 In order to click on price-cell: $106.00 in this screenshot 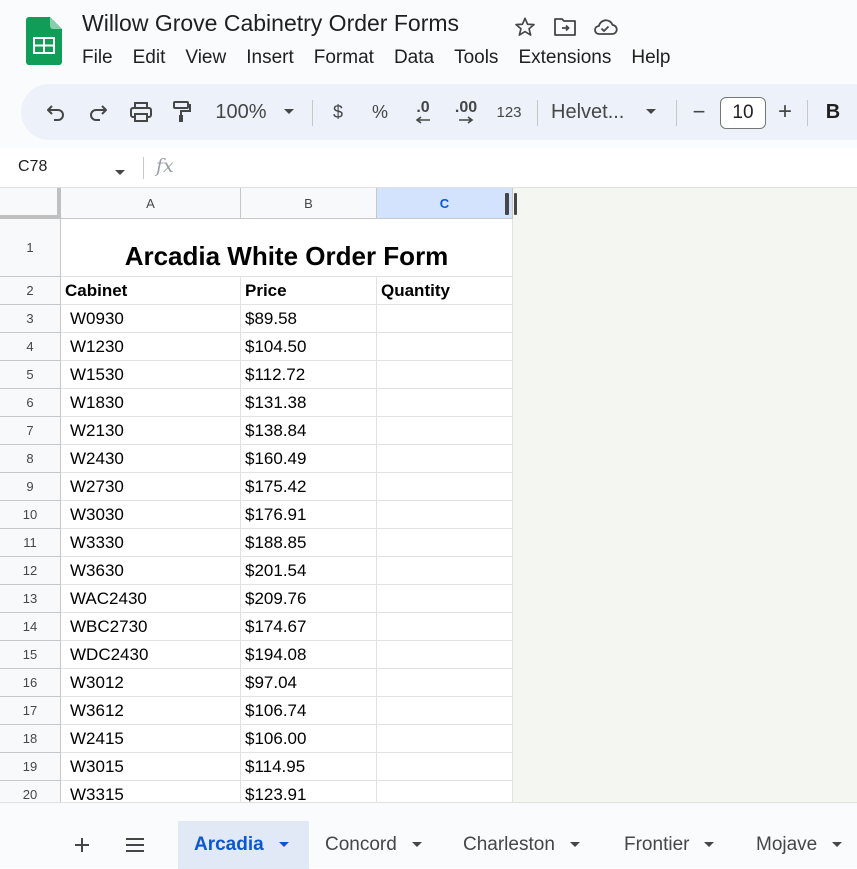, I will do `click(309, 739)`.